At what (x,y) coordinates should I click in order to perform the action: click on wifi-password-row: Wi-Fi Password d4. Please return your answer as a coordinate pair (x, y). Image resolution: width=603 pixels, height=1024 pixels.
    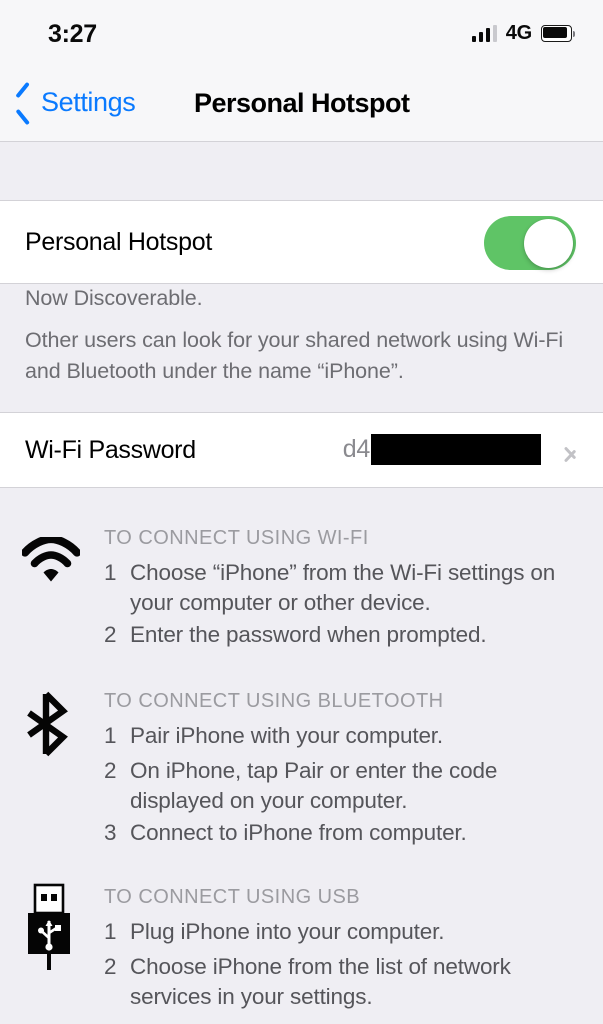
    Looking at the image, I should click on (301, 450).